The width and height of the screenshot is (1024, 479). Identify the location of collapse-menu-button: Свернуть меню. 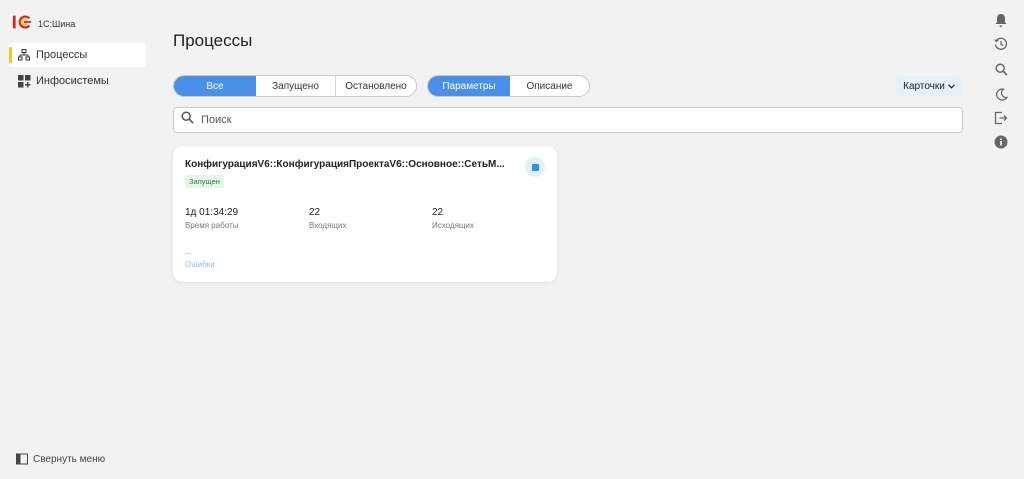
(60, 459).